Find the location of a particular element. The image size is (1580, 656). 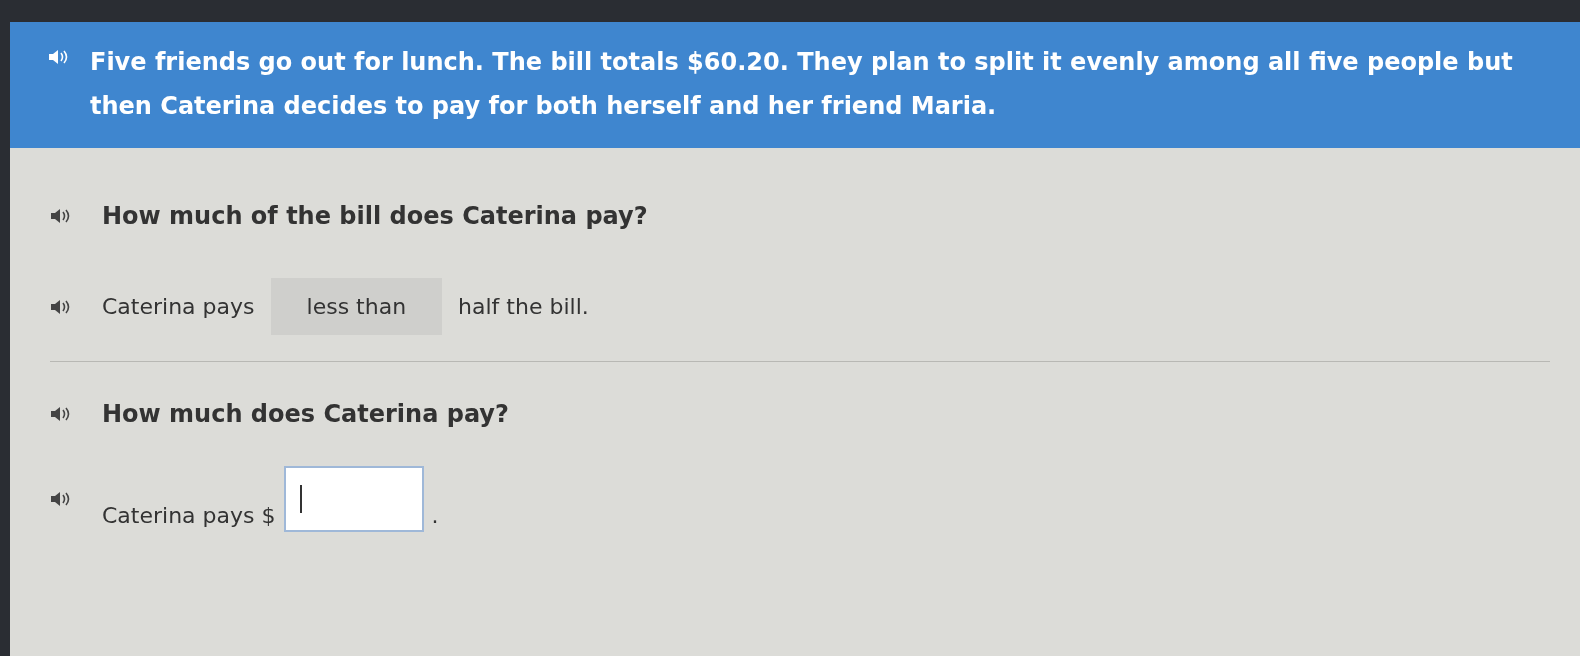

problem-text: Five friends go out for lunch. The bill totals $60.20. They plan to split it evenly among all five people but then Caterina decides to pay for both herself and her friend Maria. is located at coordinates (802, 84).